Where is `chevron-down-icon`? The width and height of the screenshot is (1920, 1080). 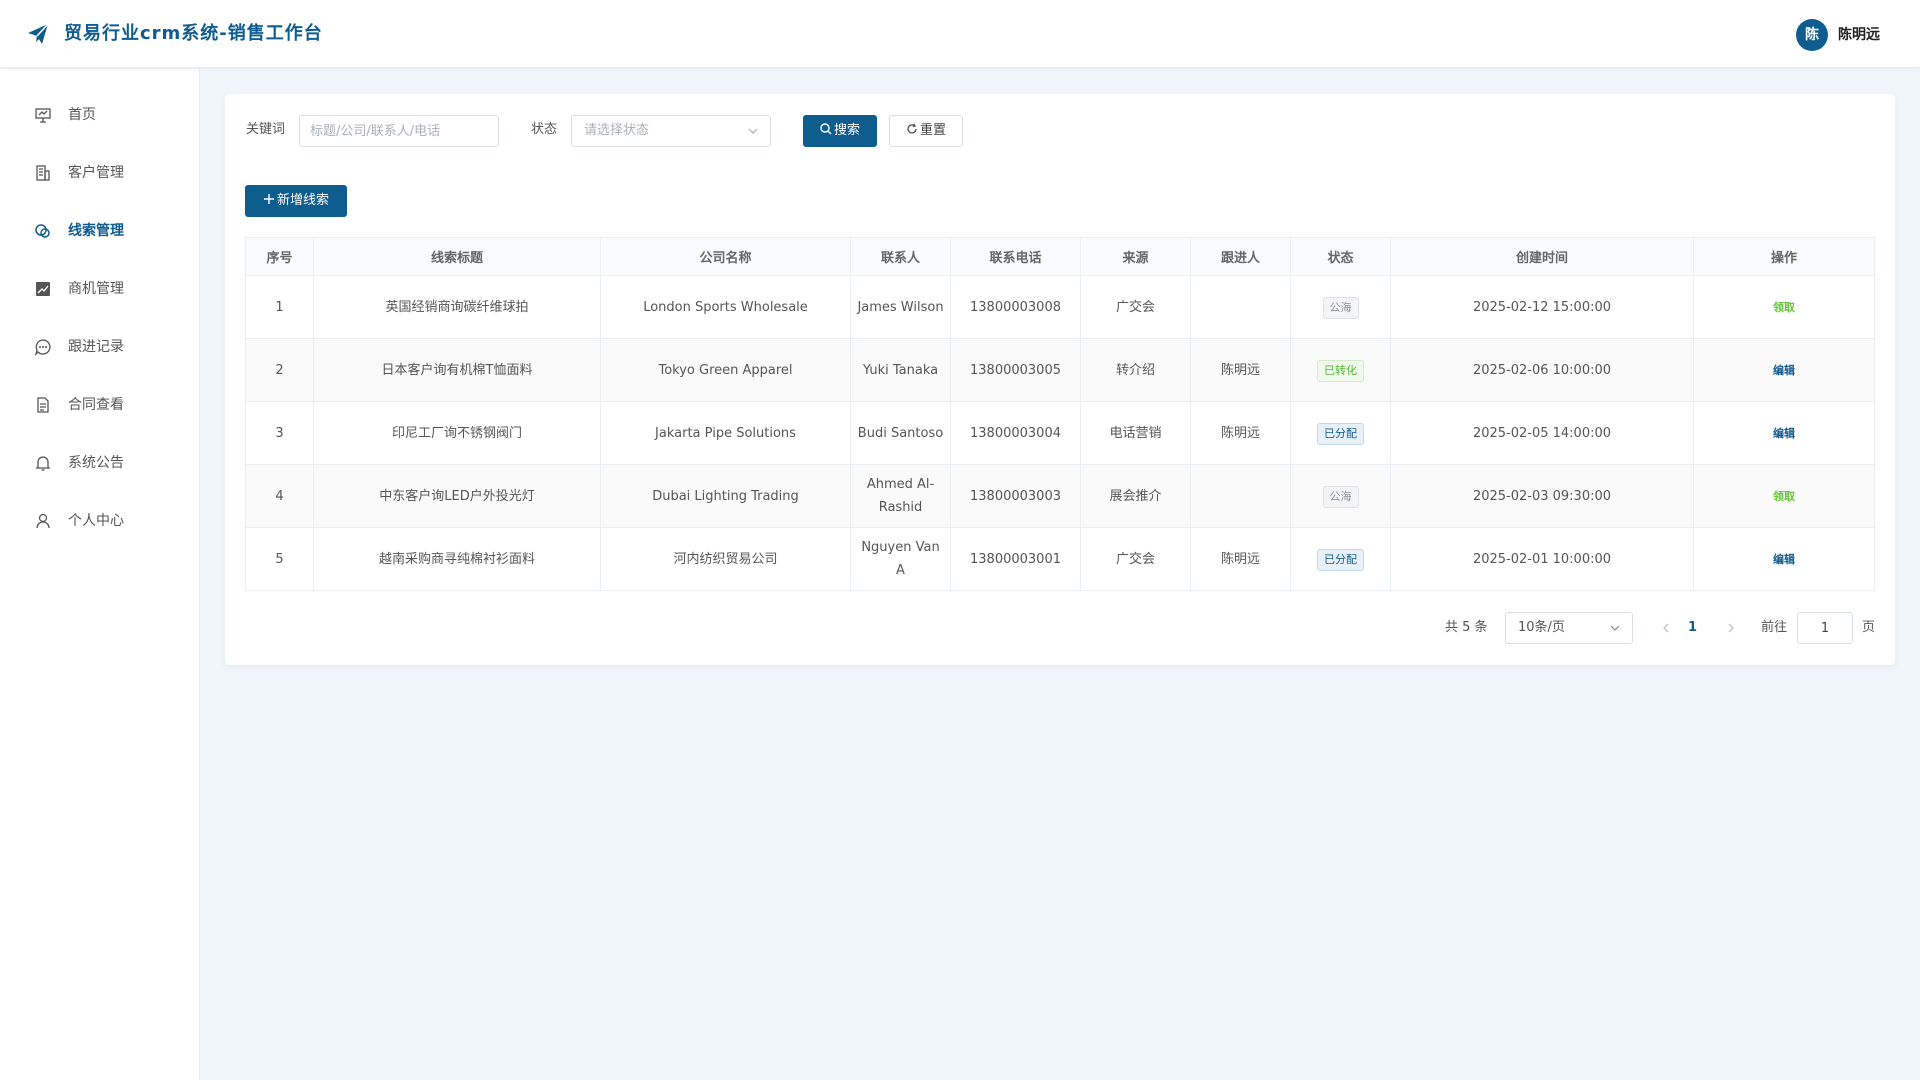 chevron-down-icon is located at coordinates (753, 131).